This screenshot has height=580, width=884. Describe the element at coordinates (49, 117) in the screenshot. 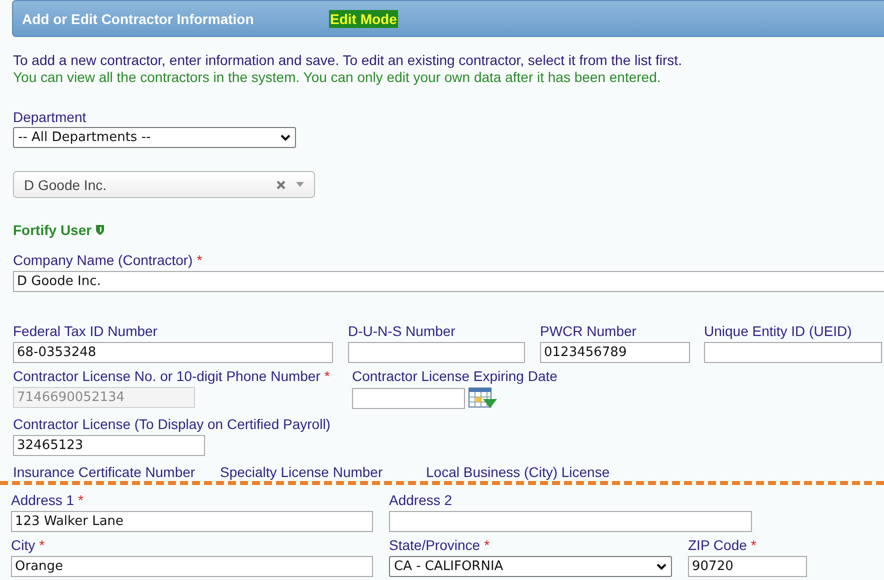

I see `field-label: Department` at that location.